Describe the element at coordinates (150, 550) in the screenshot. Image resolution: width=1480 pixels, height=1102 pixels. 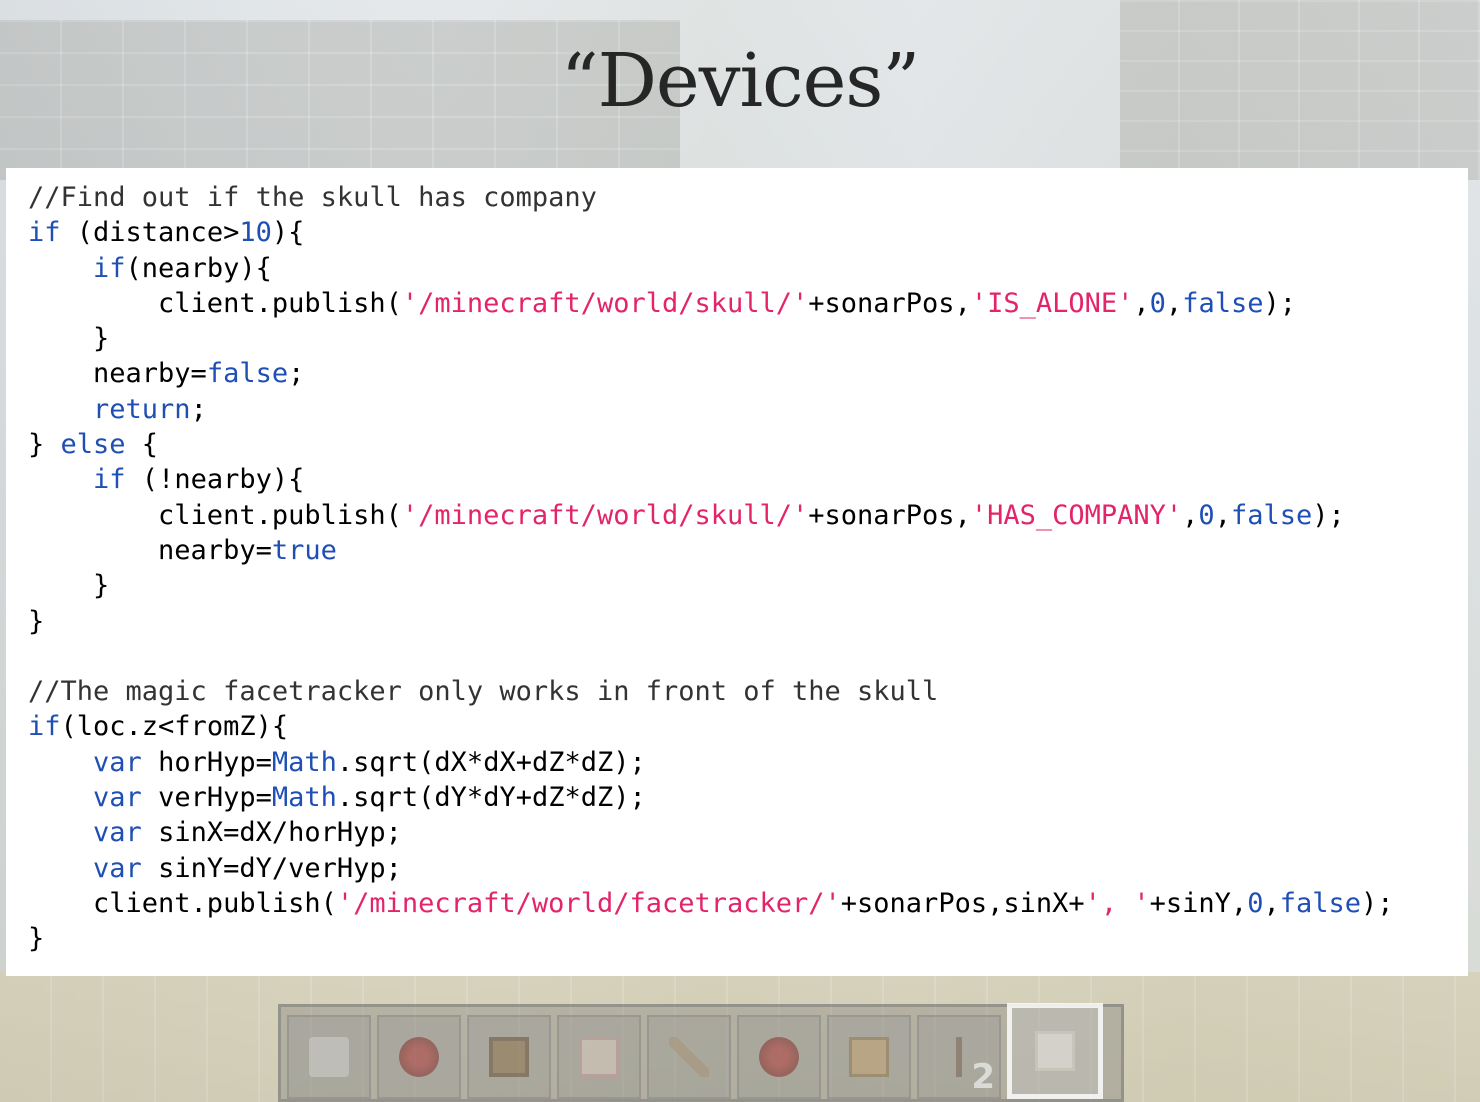
I see `code-text: nearby=` at that location.